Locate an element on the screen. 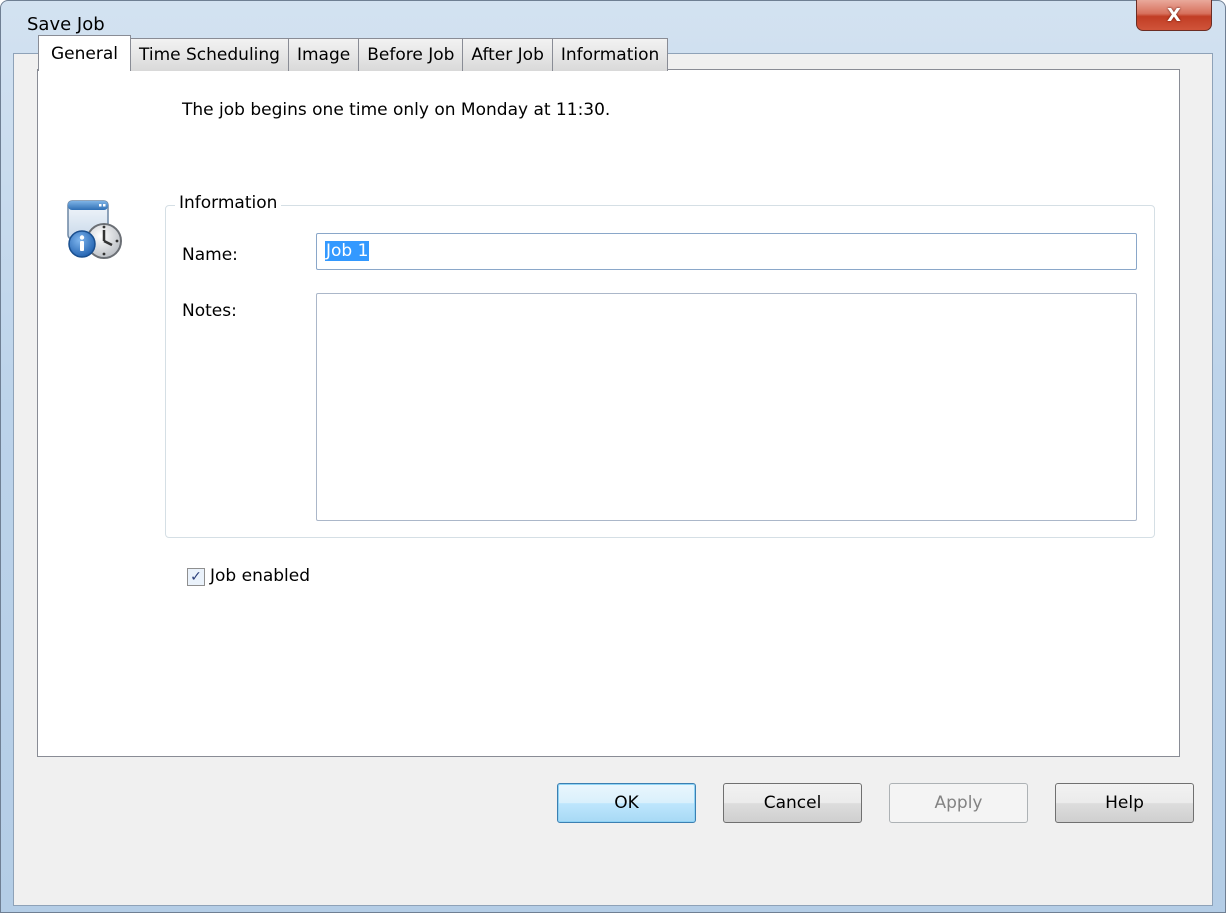 This screenshot has width=1226, height=913. tab-time-scheduling: Time Scheduling is located at coordinates (210, 54).